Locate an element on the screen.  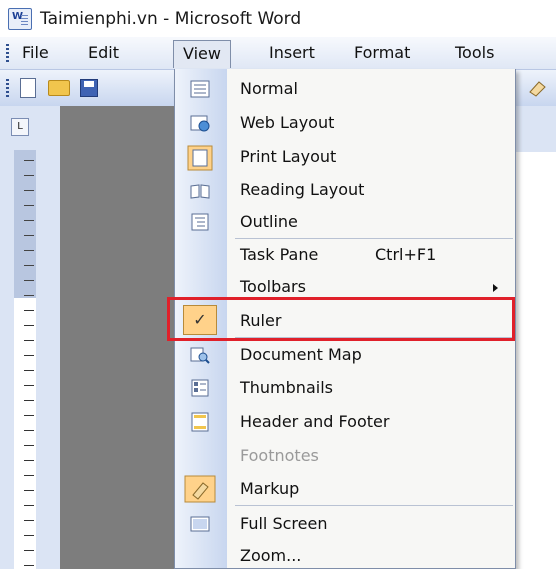
menu-item-outline: Outline is located at coordinates (371, 224).